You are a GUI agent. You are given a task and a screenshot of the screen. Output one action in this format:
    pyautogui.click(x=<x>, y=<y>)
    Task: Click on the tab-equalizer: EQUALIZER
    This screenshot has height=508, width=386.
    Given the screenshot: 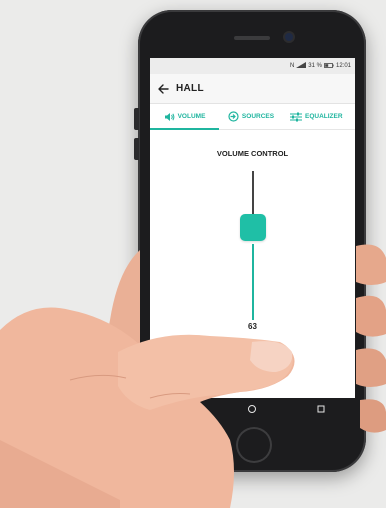 What is the action you would take?
    pyautogui.click(x=319, y=116)
    